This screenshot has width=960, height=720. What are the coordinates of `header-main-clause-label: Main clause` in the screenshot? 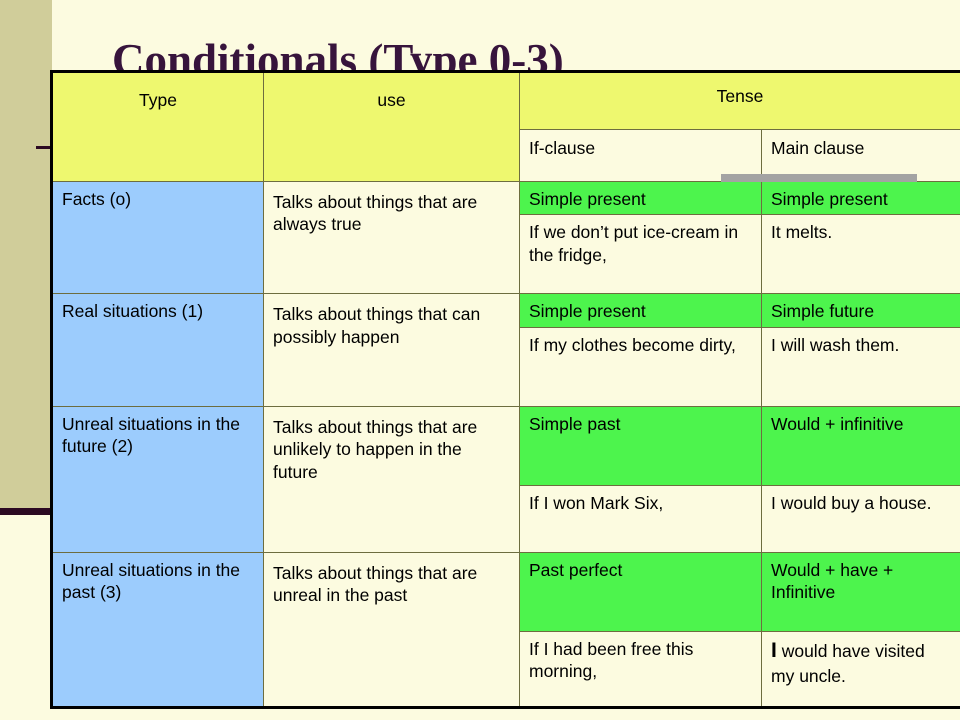 It's located at (818, 148).